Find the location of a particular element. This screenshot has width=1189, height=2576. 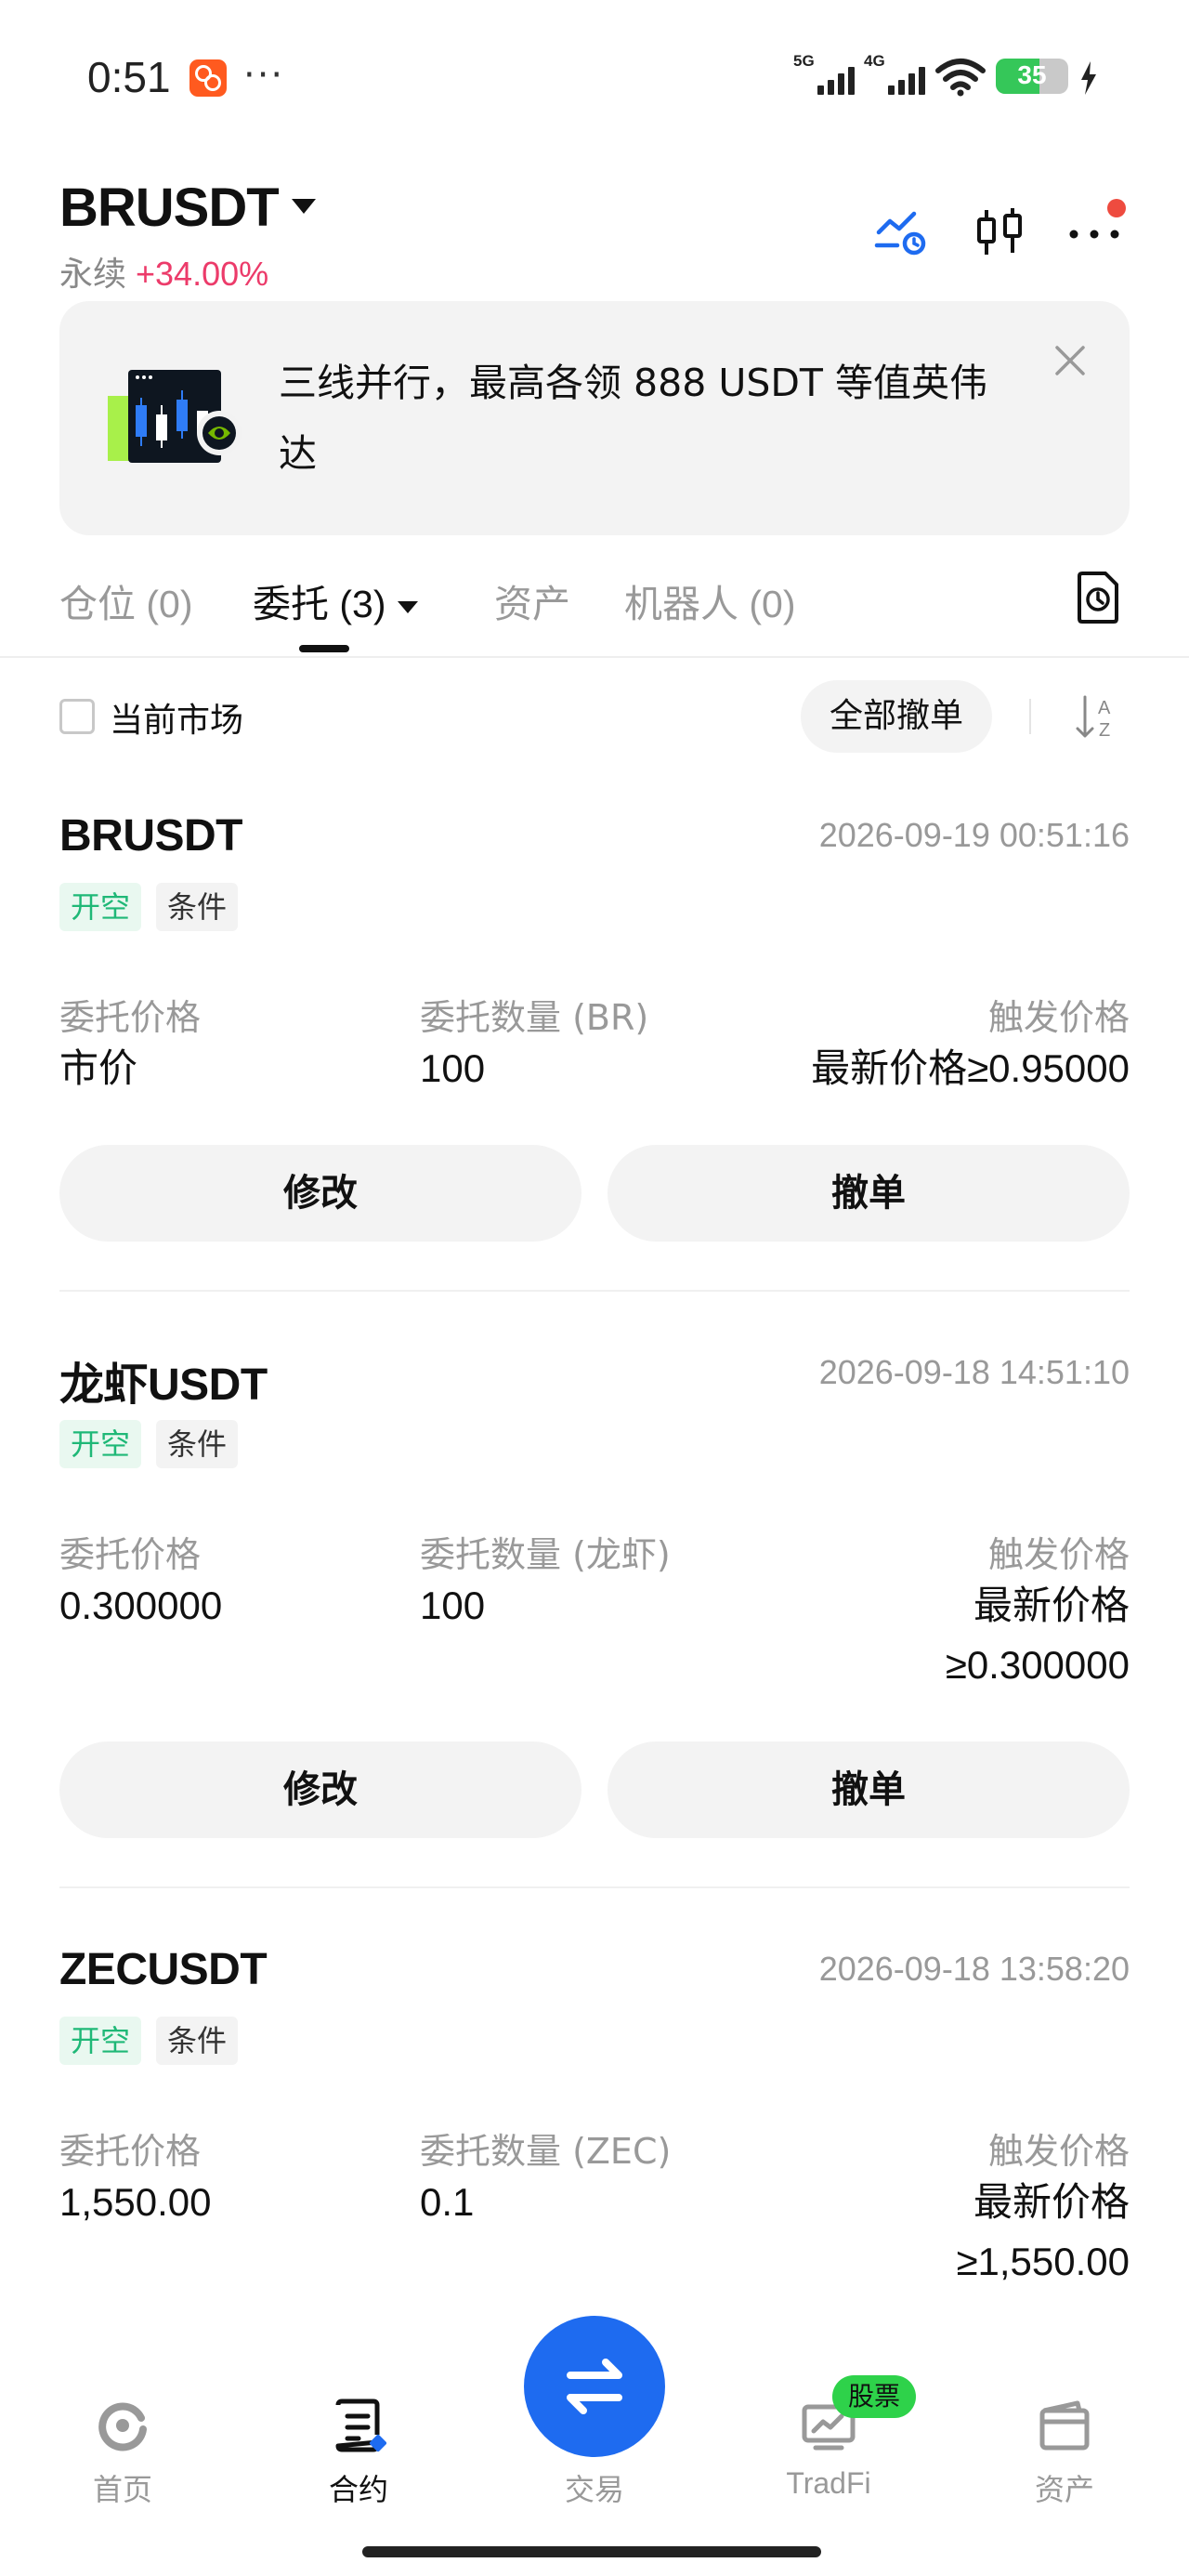

candlestick-chart-icon is located at coordinates (1000, 232).